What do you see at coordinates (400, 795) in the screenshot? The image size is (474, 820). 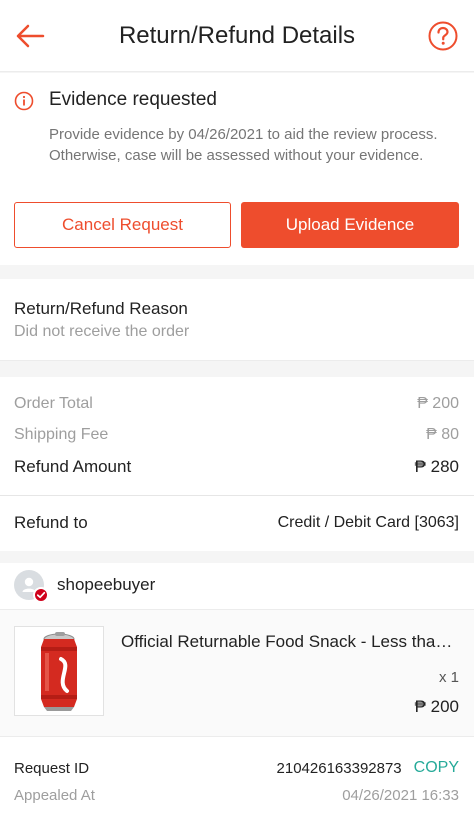 I see `appealed-at-value: 04/26/2021 16:33` at bounding box center [400, 795].